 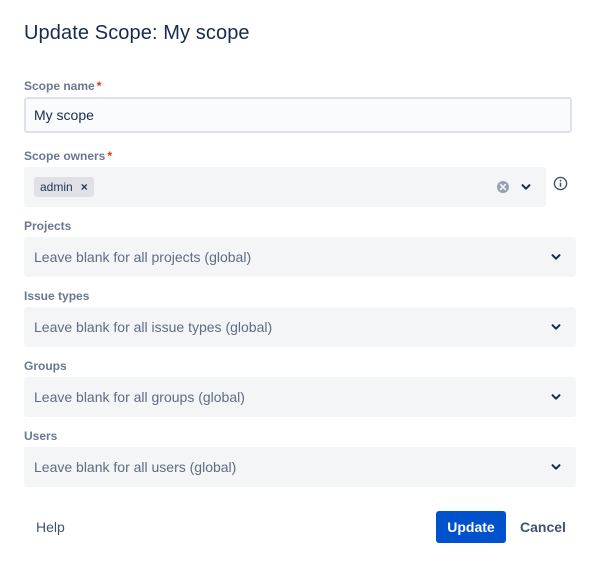 I want to click on issue-types-select: Leave blank for all issue types (global), so click(x=300, y=327).